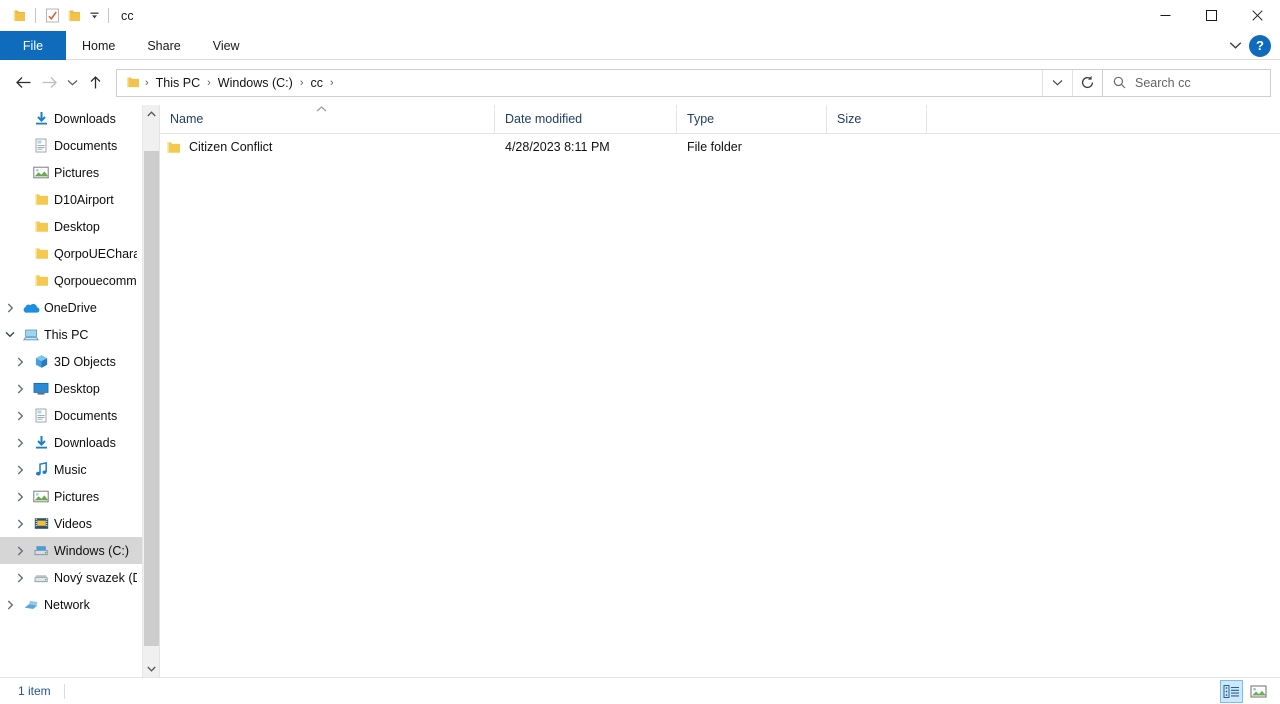 This screenshot has height=704, width=1280. Describe the element at coordinates (85, 118) in the screenshot. I see `sidebar-item-label: Downloads` at that location.